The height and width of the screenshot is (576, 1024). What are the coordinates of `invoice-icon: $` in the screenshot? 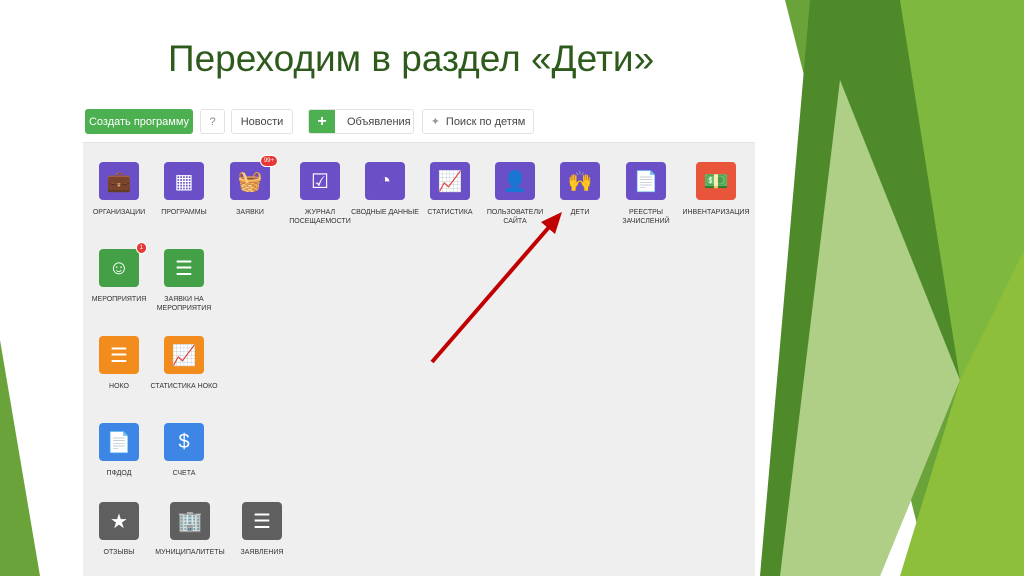 It's located at (184, 442).